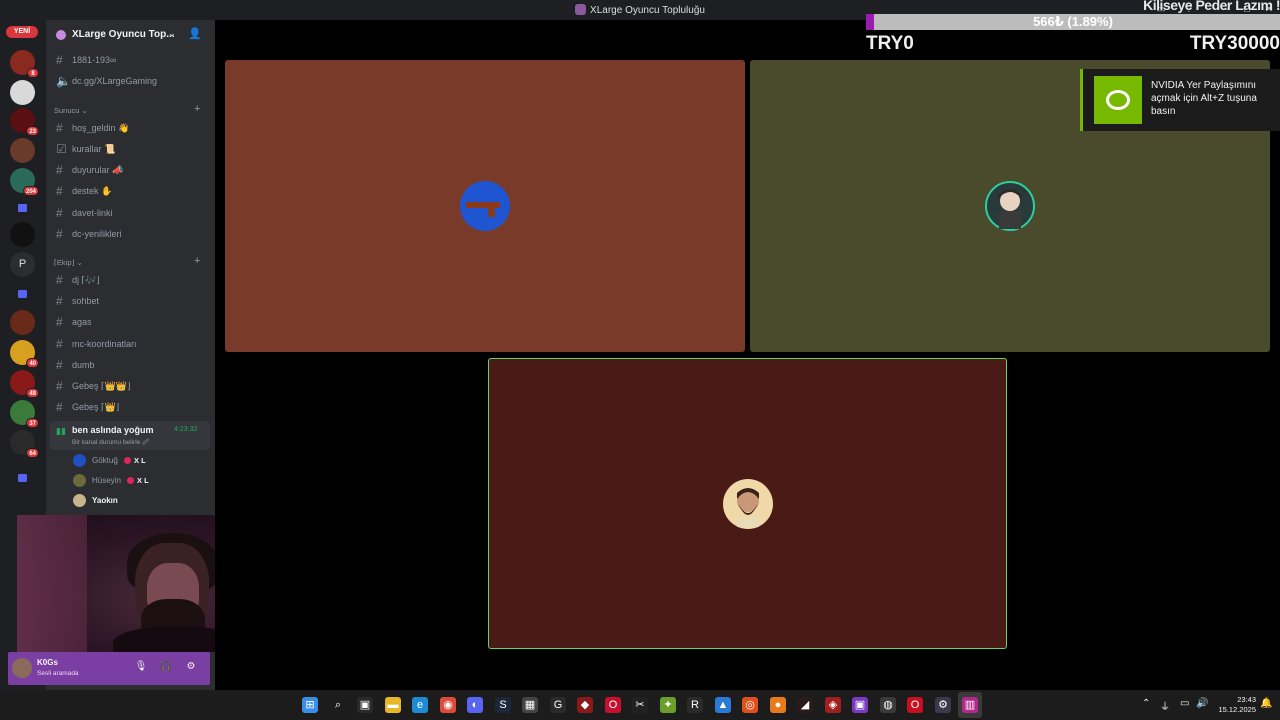 The image size is (1280, 720). Describe the element at coordinates (131, 213) in the screenshot. I see `channel-davet-linki: # davet-linki` at that location.